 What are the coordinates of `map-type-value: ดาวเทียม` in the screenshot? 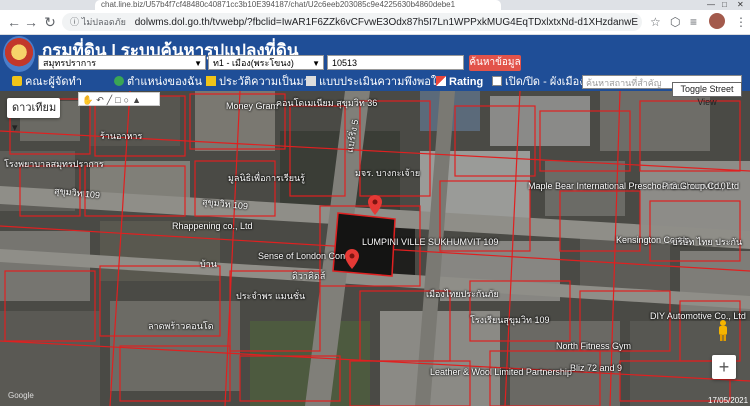 It's located at (34, 108).